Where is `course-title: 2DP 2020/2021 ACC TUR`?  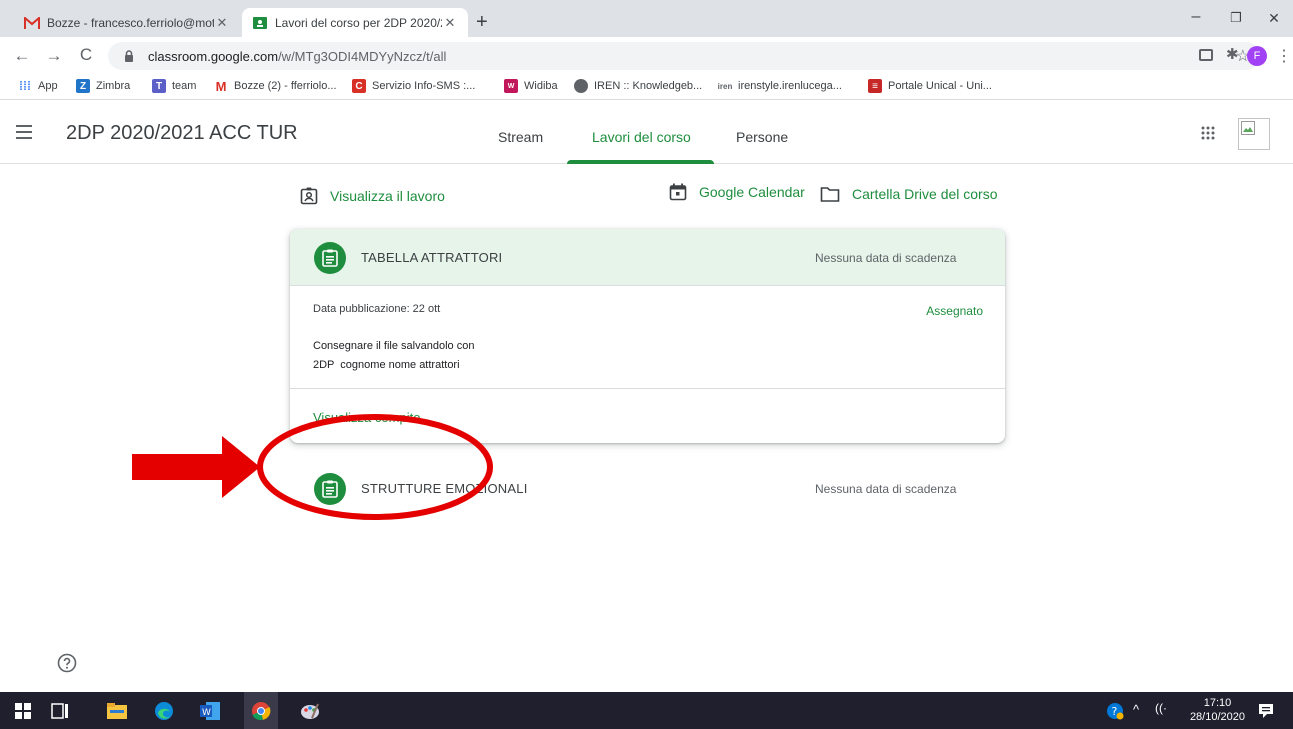
course-title: 2DP 2020/2021 ACC TUR is located at coordinates (182, 133).